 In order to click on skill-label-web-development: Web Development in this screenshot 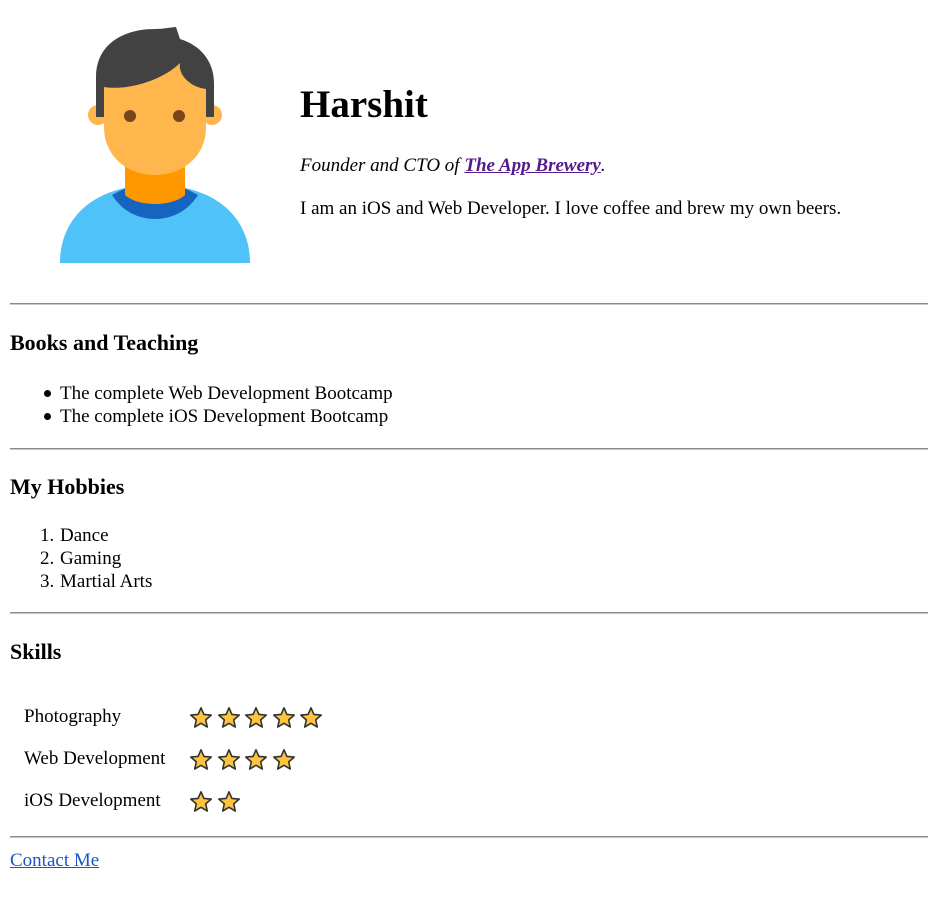, I will do `click(95, 758)`.